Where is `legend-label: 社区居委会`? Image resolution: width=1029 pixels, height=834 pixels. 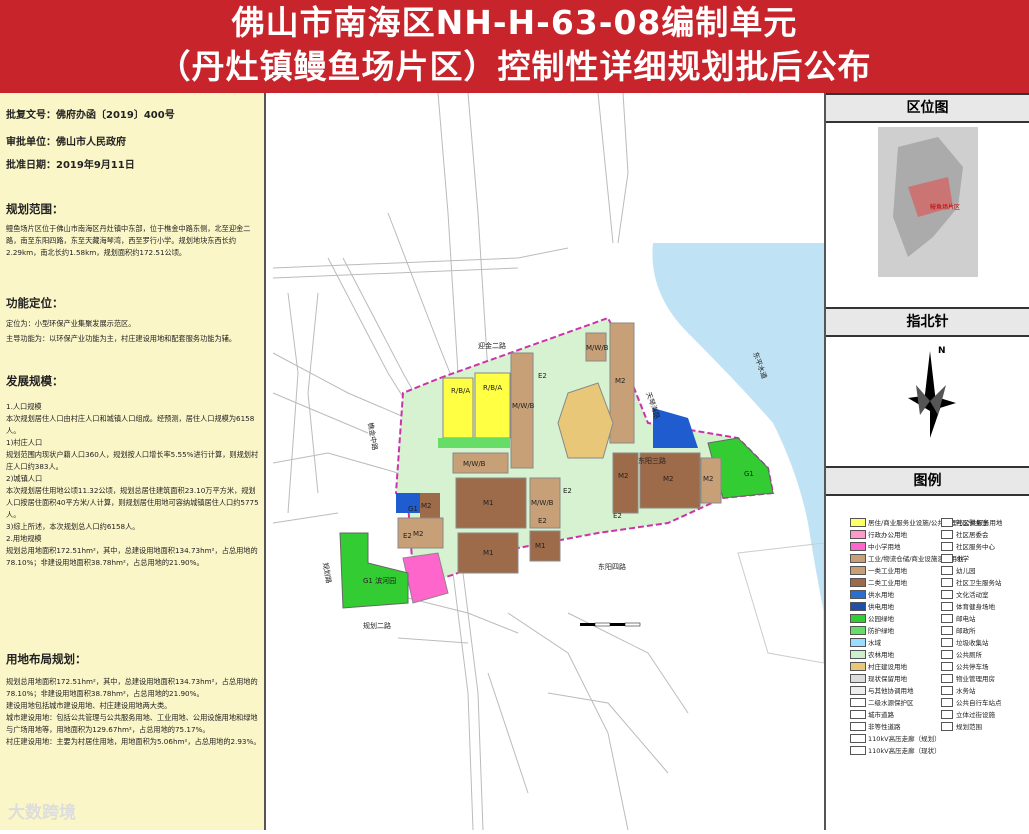
legend-label: 社区居委会 is located at coordinates (972, 535).